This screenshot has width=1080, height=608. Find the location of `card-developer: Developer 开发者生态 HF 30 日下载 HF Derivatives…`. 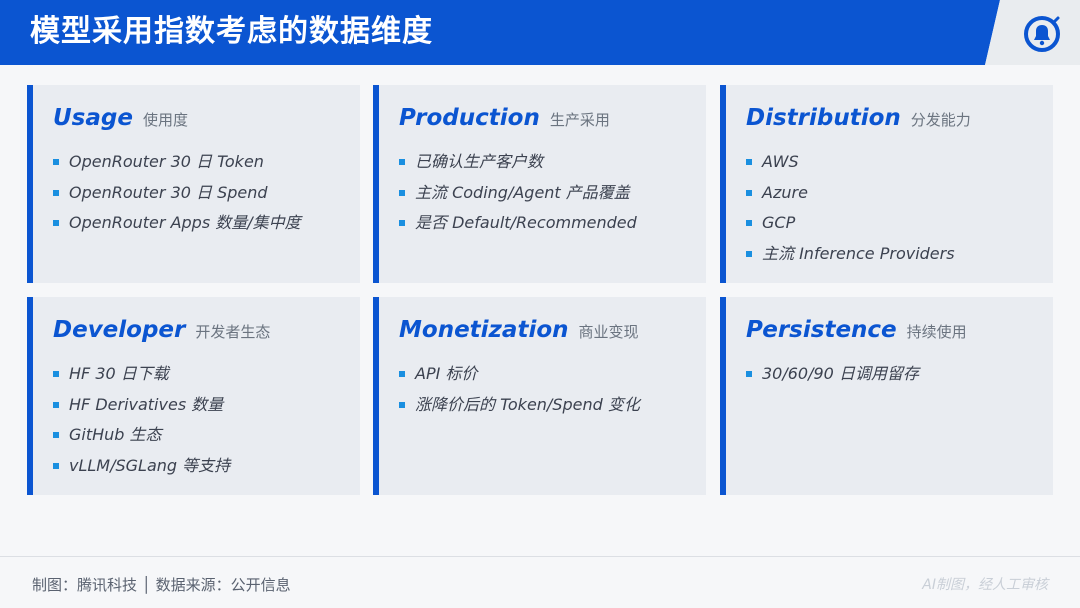

card-developer: Developer 开发者生态 HF 30 日下载 HF Derivatives… is located at coordinates (193, 396).